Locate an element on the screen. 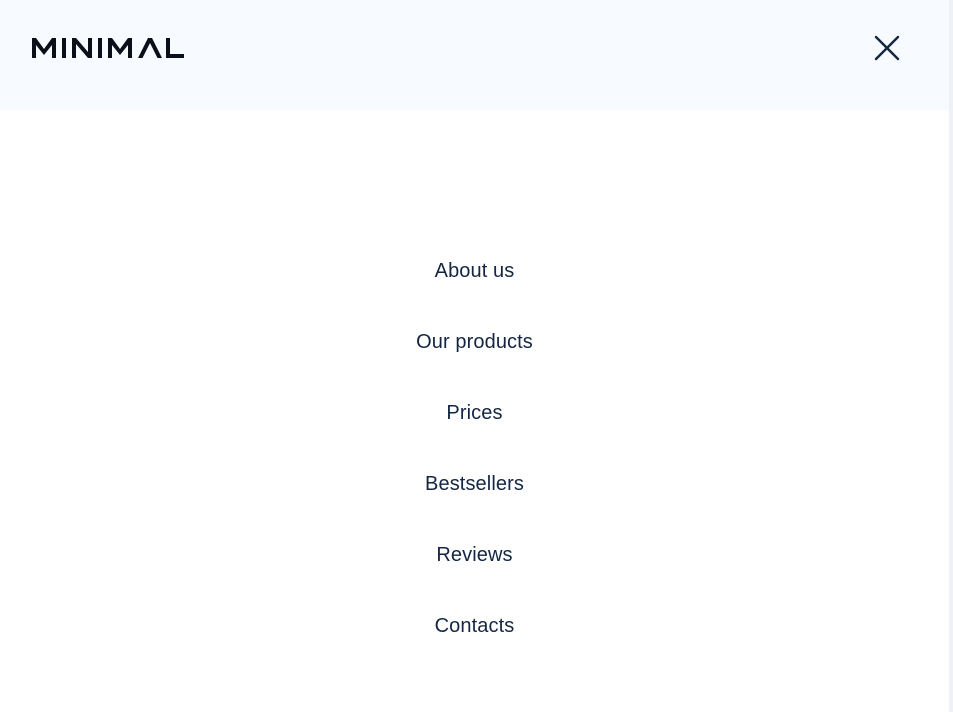  nav-item-our-products: Our products is located at coordinates (474, 342).